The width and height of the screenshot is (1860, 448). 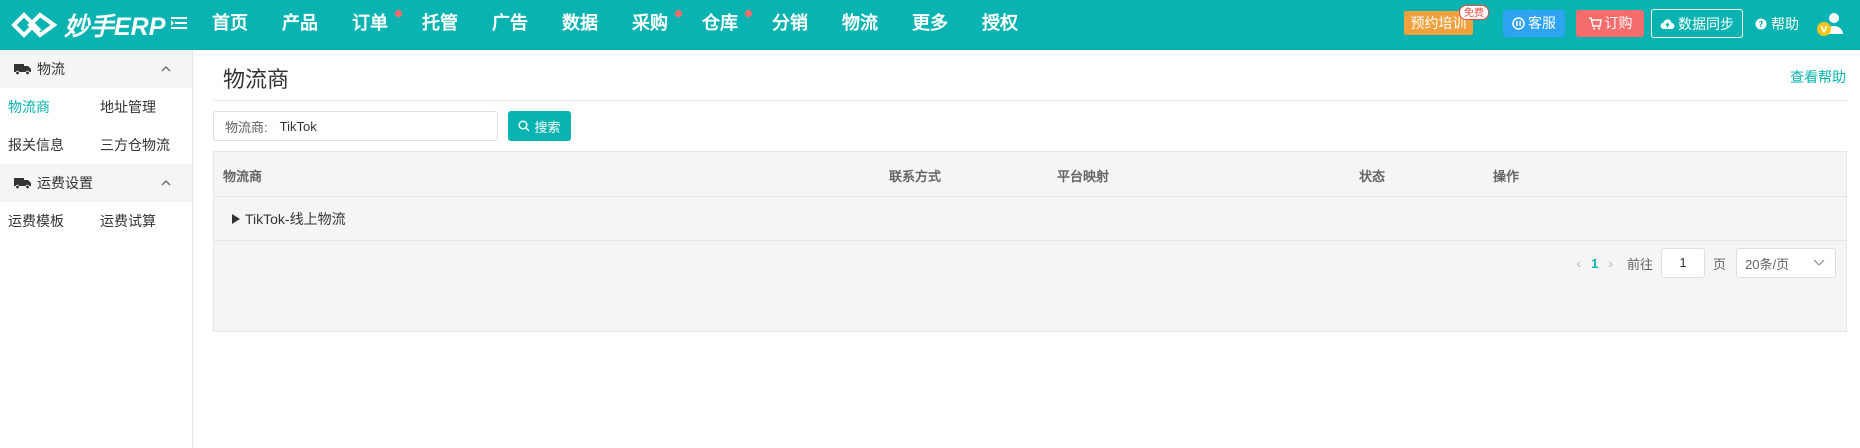 What do you see at coordinates (355, 126) in the screenshot?
I see `carrier-search-input: 物流商: TikTok` at bounding box center [355, 126].